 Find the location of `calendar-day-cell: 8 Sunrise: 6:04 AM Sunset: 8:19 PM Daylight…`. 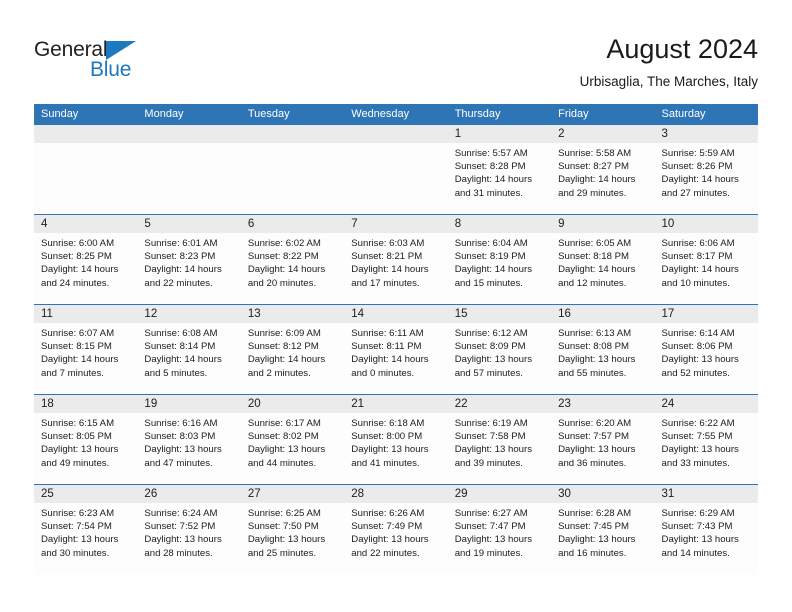

calendar-day-cell: 8 Sunrise: 6:04 AM Sunset: 8:19 PM Daylight… is located at coordinates (499, 259).